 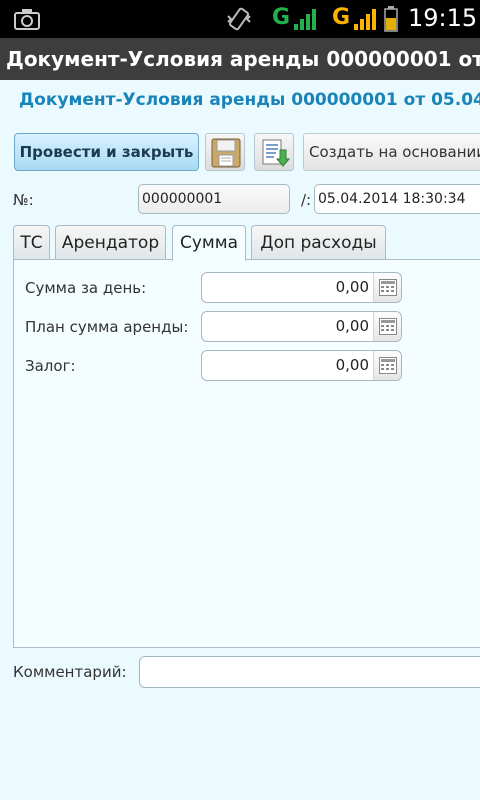 I want to click on plan-amount-field: 0,00, so click(x=301, y=326).